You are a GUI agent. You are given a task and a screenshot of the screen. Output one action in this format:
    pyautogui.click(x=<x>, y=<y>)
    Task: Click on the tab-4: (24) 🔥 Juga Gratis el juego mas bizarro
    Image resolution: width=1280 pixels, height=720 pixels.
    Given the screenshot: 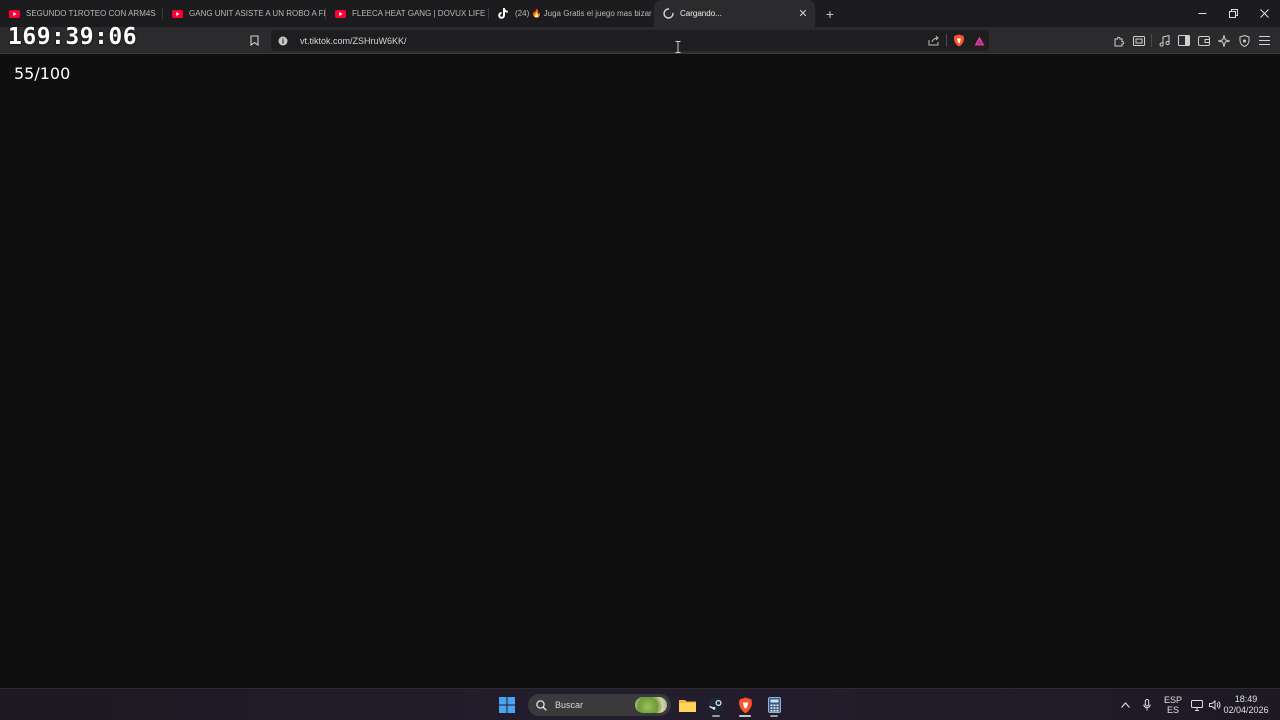 What is the action you would take?
    pyautogui.click(x=570, y=13)
    